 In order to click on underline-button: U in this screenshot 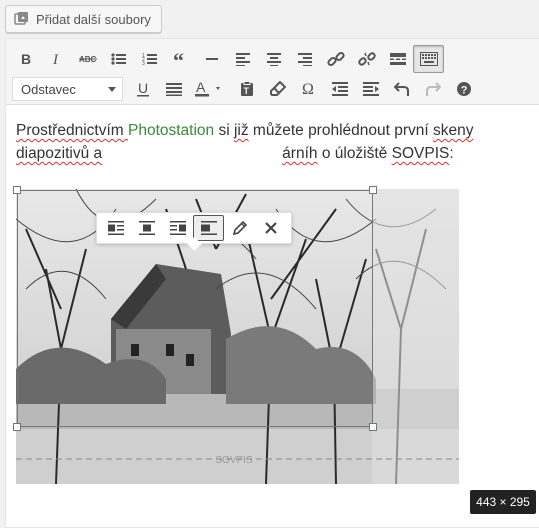, I will do `click(142, 89)`.